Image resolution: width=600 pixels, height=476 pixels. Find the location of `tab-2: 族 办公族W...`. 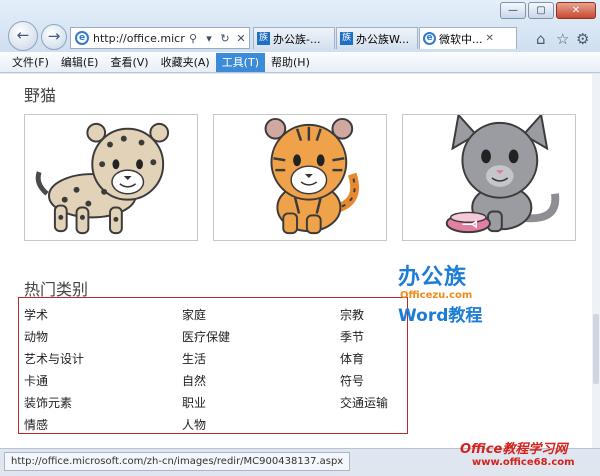

tab-2: 族 办公族W... is located at coordinates (377, 38).